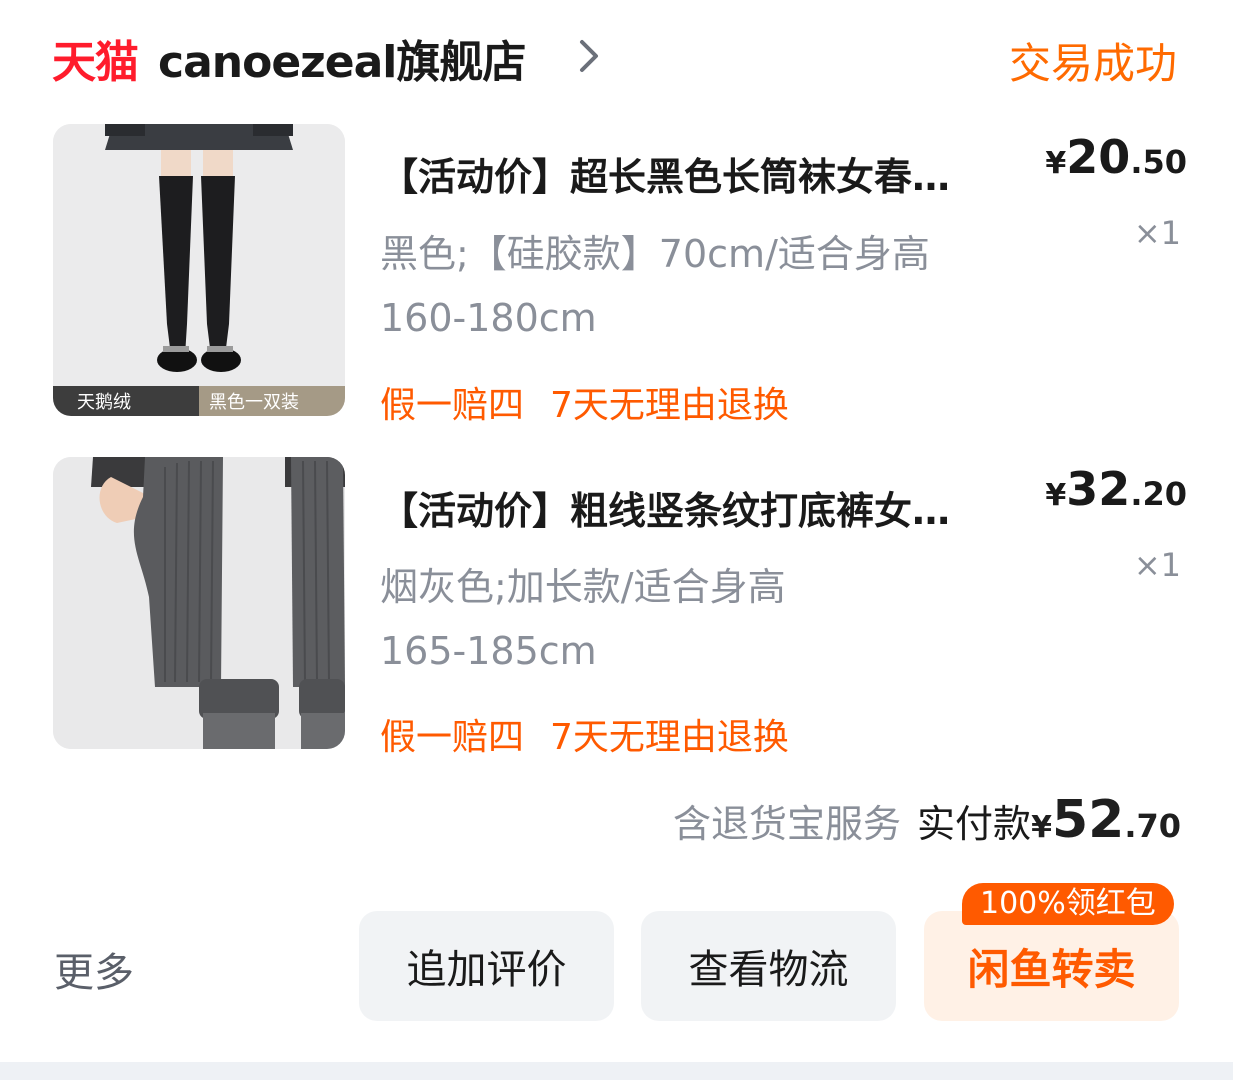  Describe the element at coordinates (787, 824) in the screenshot. I see `return-insurance-label: 含退货宝服务` at that location.